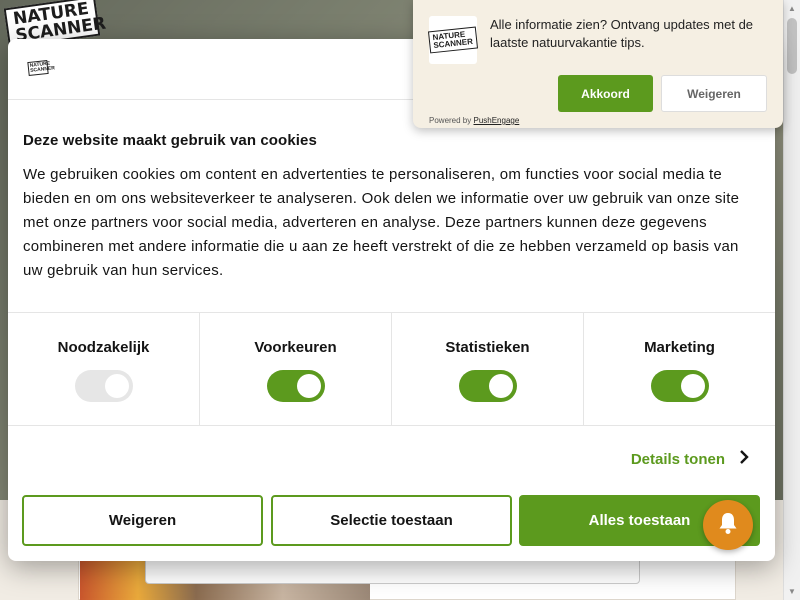  Describe the element at coordinates (677, 459) in the screenshot. I see `details-label: Details tonen` at that location.